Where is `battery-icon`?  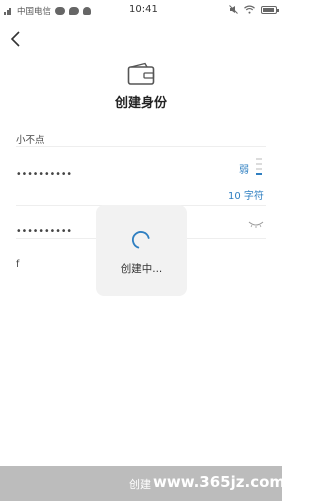 battery-icon is located at coordinates (270, 9).